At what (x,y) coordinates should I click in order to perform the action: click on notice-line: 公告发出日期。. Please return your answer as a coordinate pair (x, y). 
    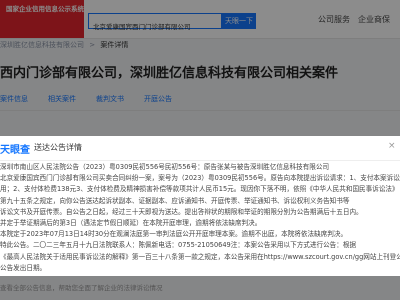
    Looking at the image, I should click on (23, 267).